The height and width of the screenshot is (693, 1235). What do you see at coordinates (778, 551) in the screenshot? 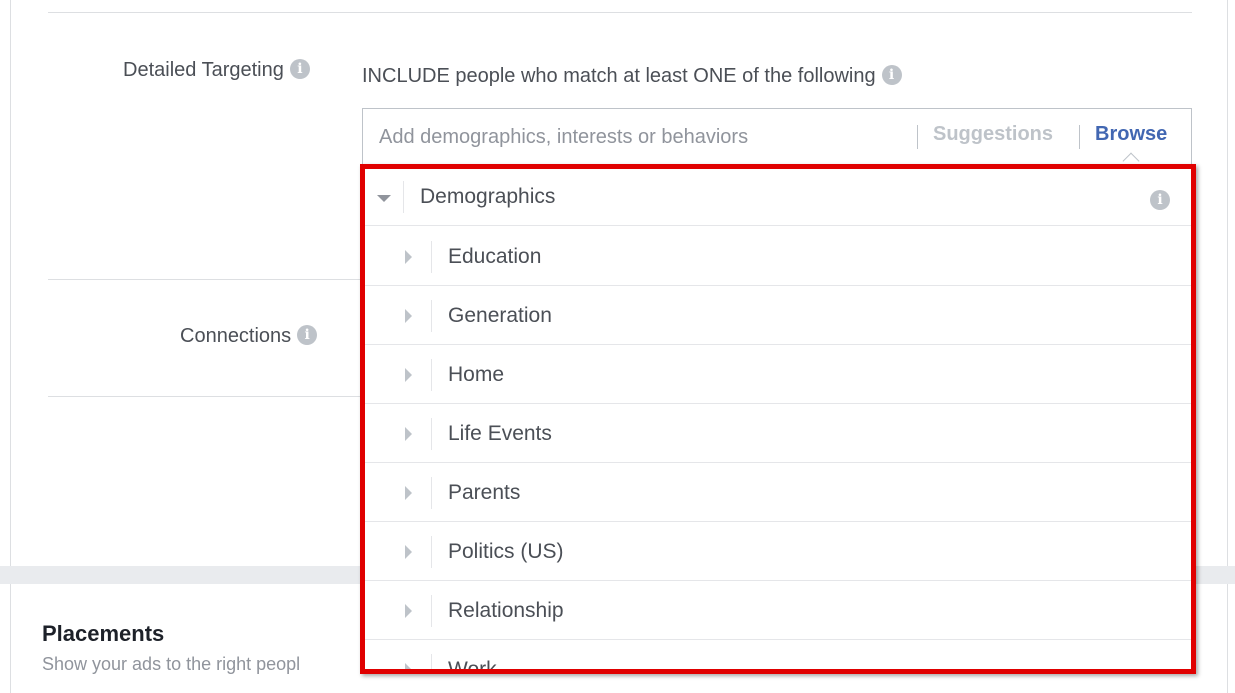
I see `list-item: Politics (US)` at bounding box center [778, 551].